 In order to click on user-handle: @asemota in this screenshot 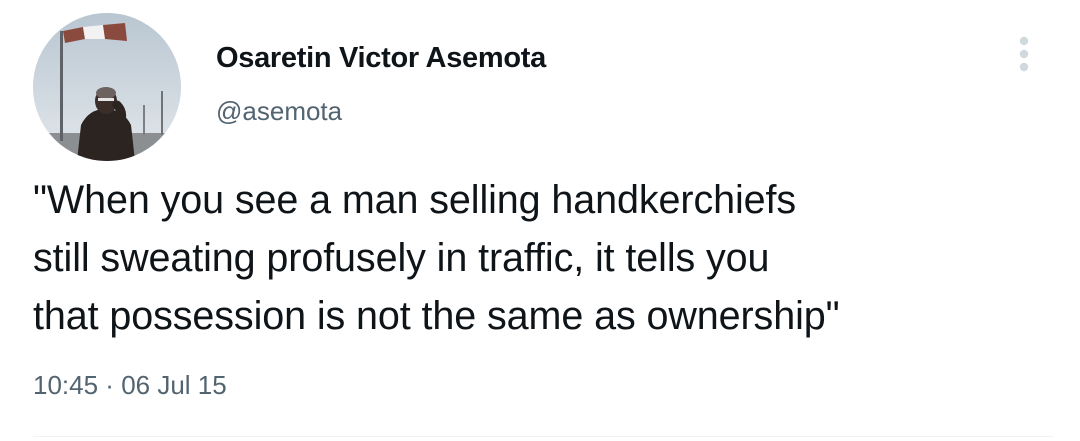, I will do `click(279, 111)`.